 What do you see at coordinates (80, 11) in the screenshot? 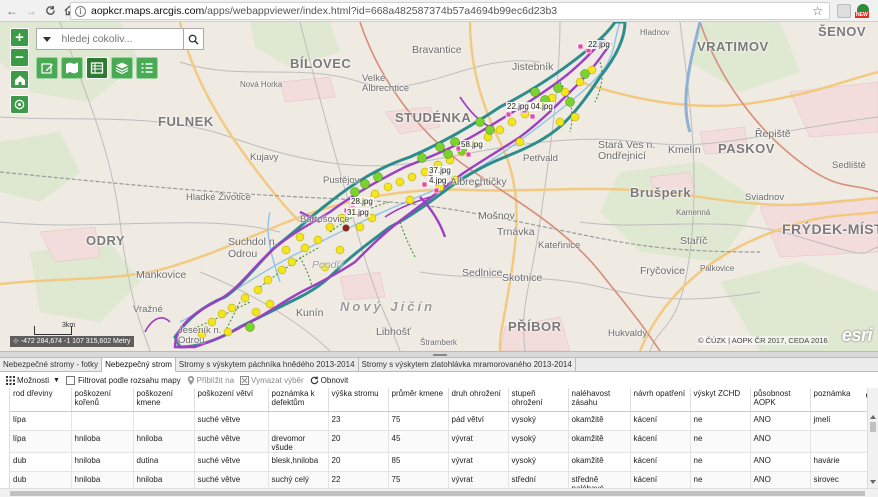
I see `site-info-icon: i` at bounding box center [80, 11].